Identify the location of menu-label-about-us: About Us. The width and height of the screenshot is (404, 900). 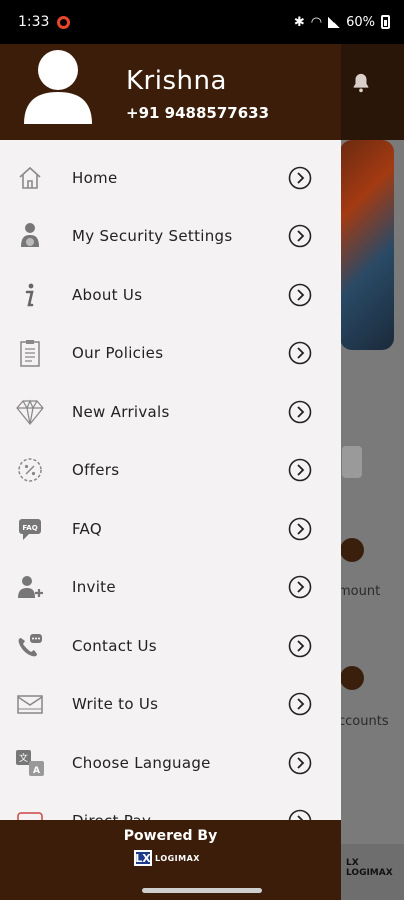
(107, 295).